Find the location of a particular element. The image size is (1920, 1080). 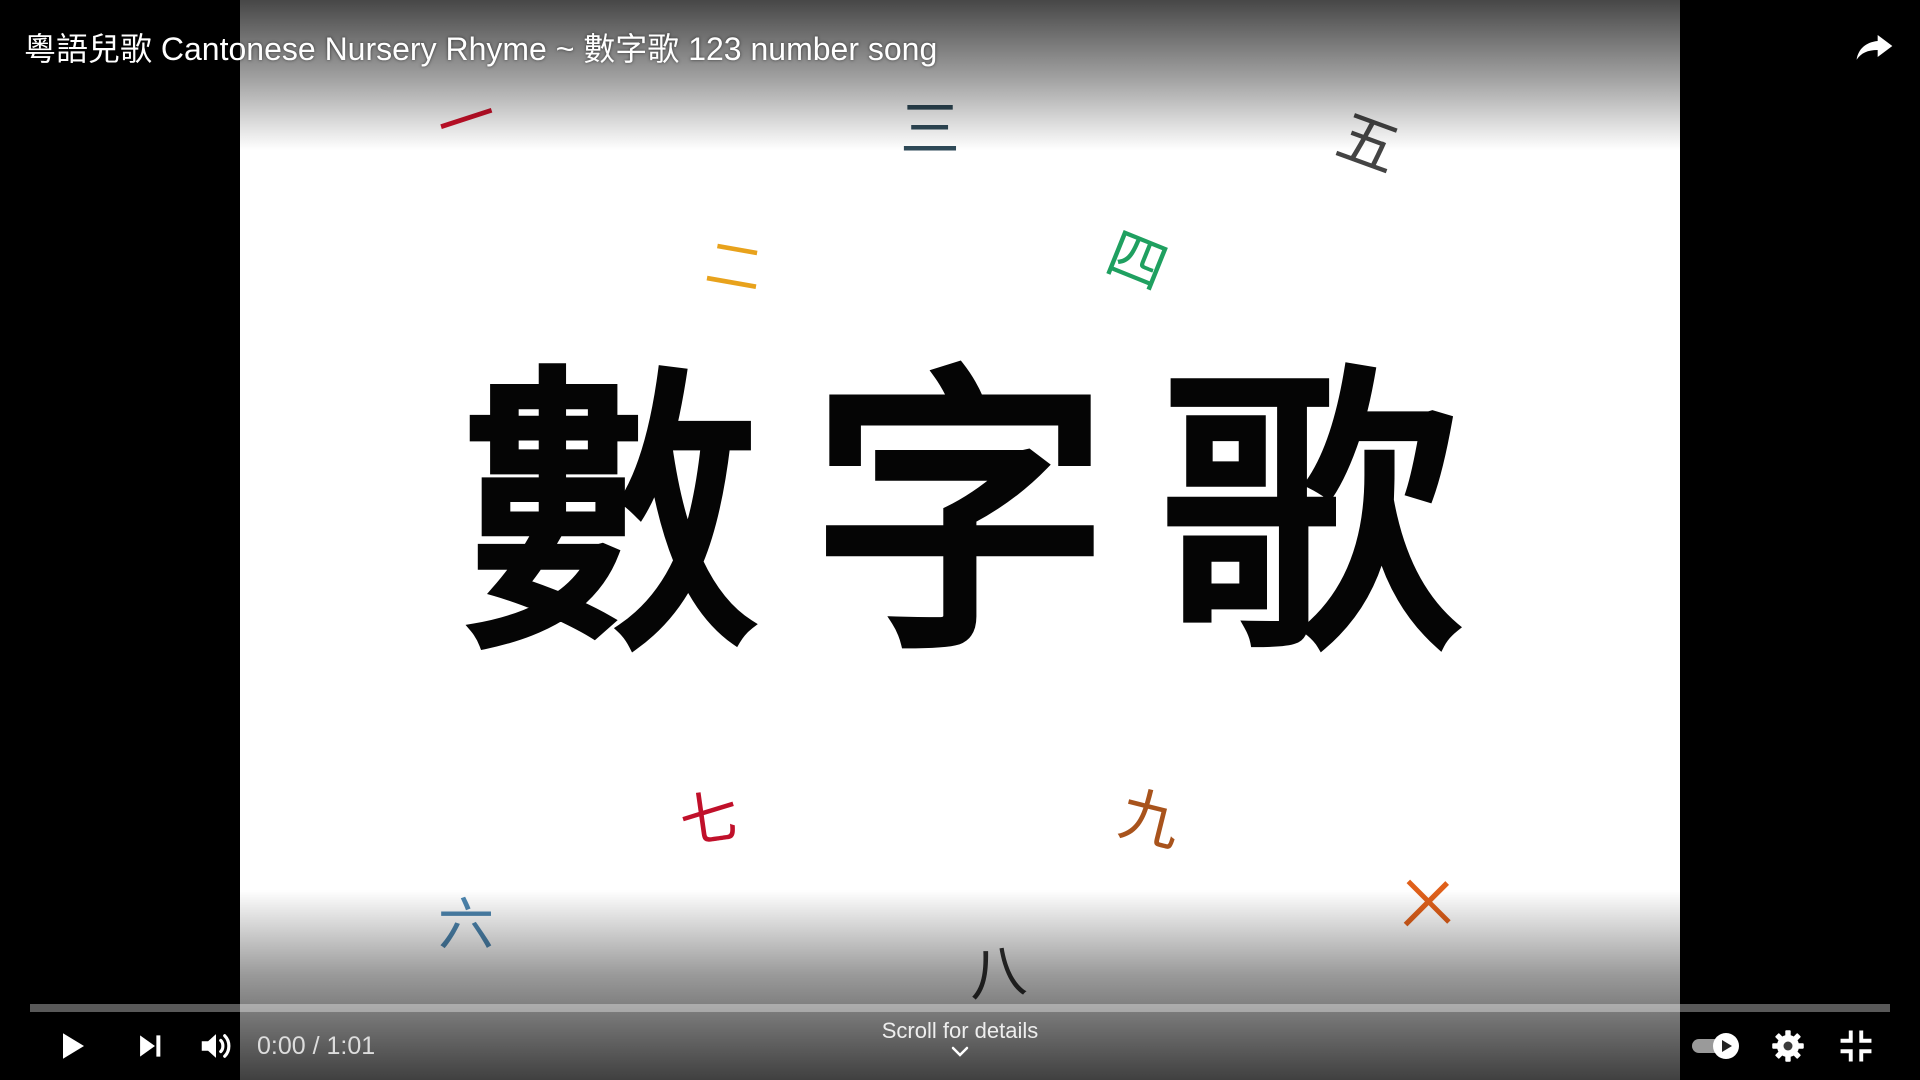

scroll-hint-label: Scroll for details is located at coordinates (960, 1030).